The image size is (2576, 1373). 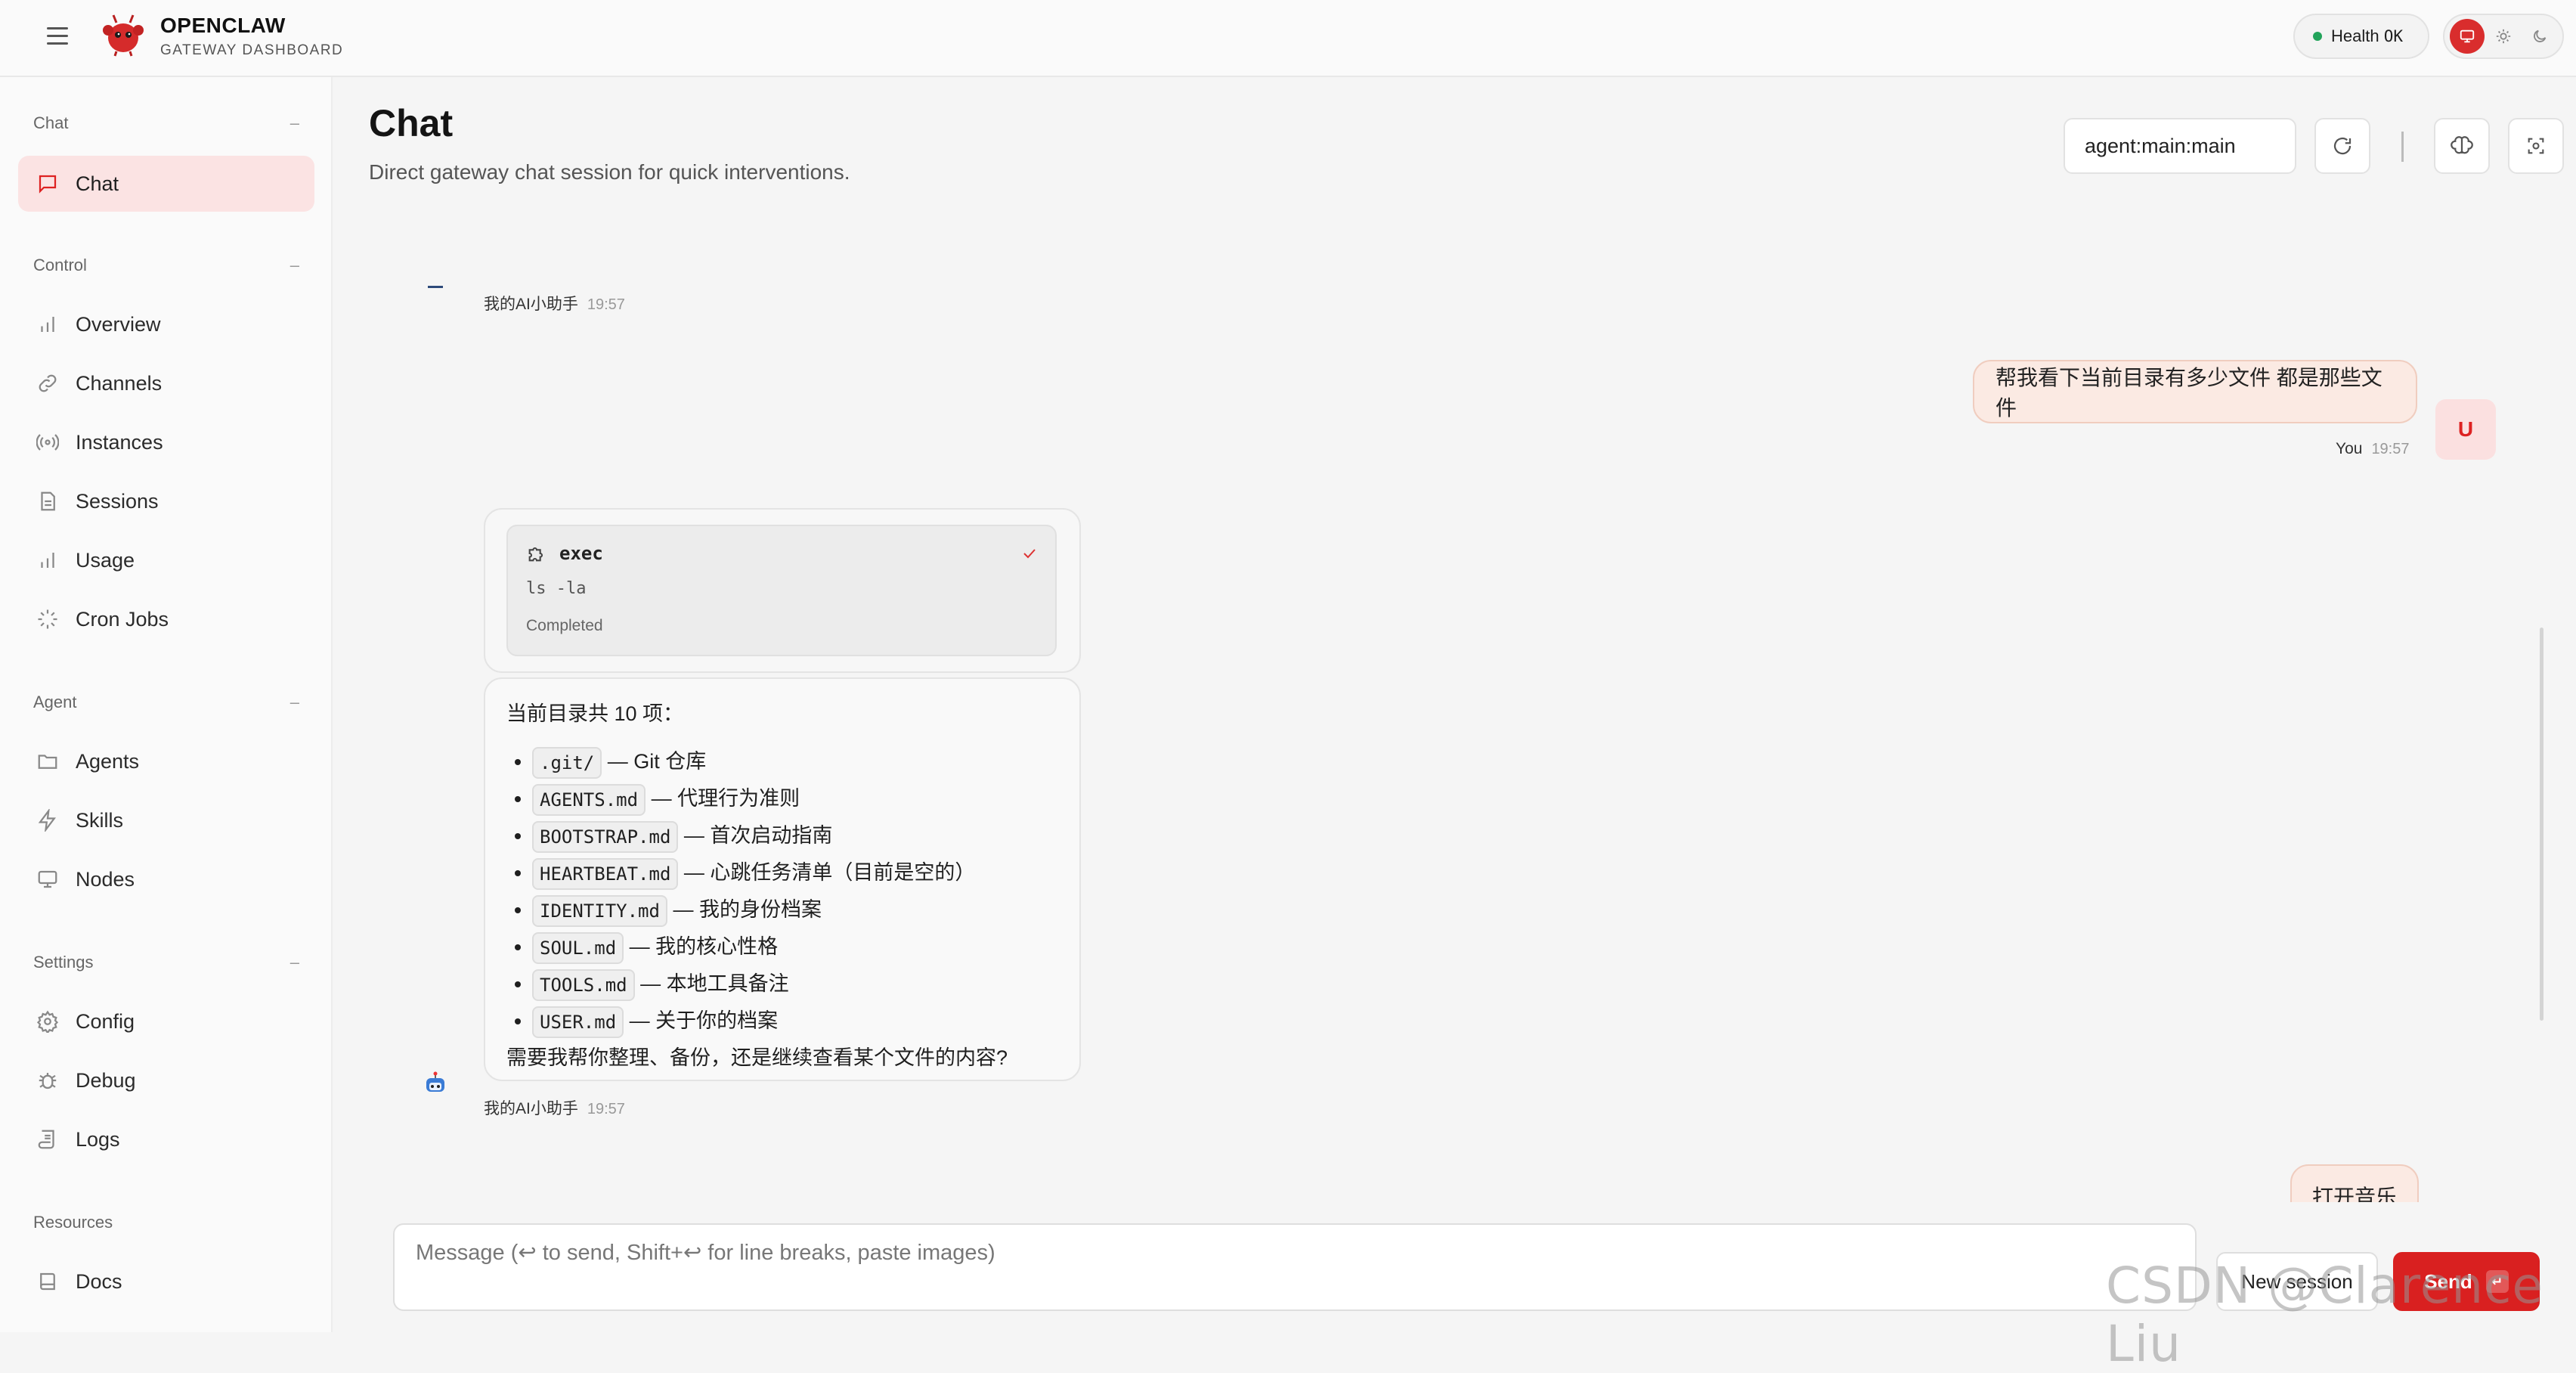 I want to click on app-title: OPENCLAW, so click(x=223, y=25).